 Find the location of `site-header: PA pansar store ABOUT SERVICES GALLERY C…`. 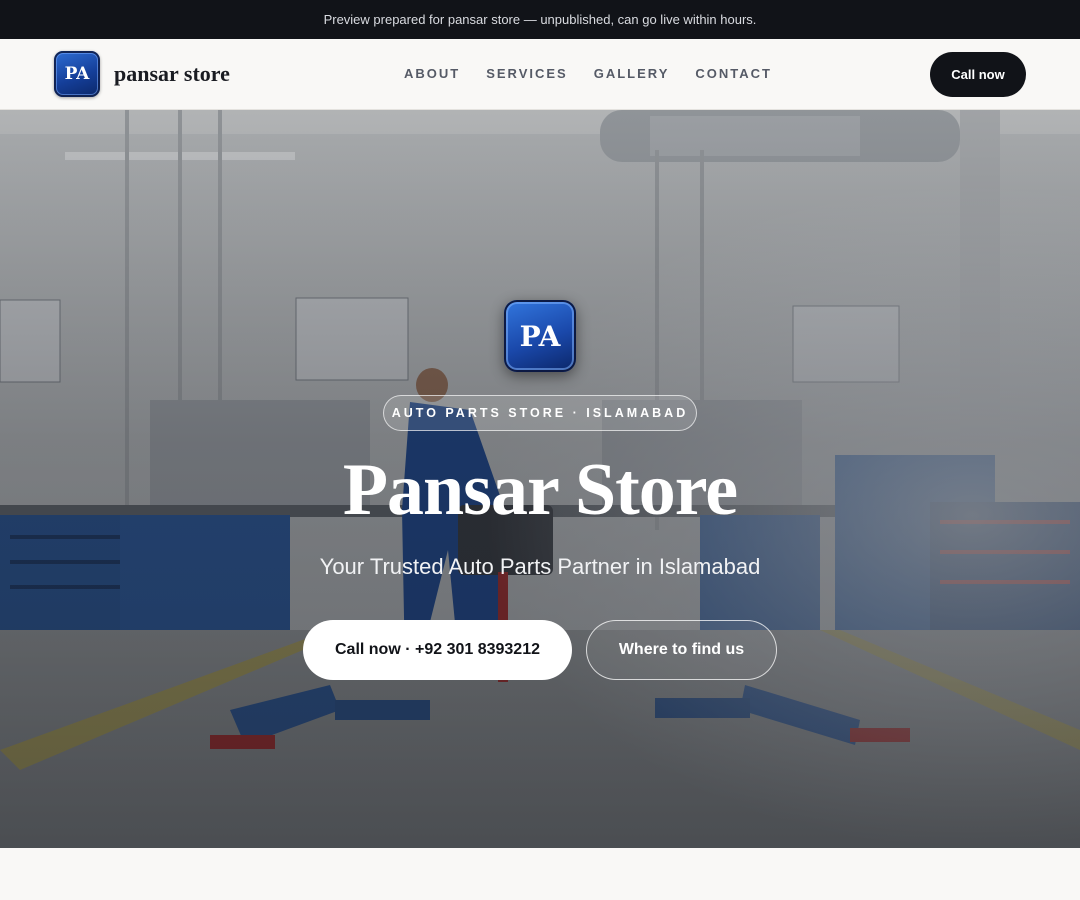

site-header: PA pansar store ABOUT SERVICES GALLERY C… is located at coordinates (540, 74).